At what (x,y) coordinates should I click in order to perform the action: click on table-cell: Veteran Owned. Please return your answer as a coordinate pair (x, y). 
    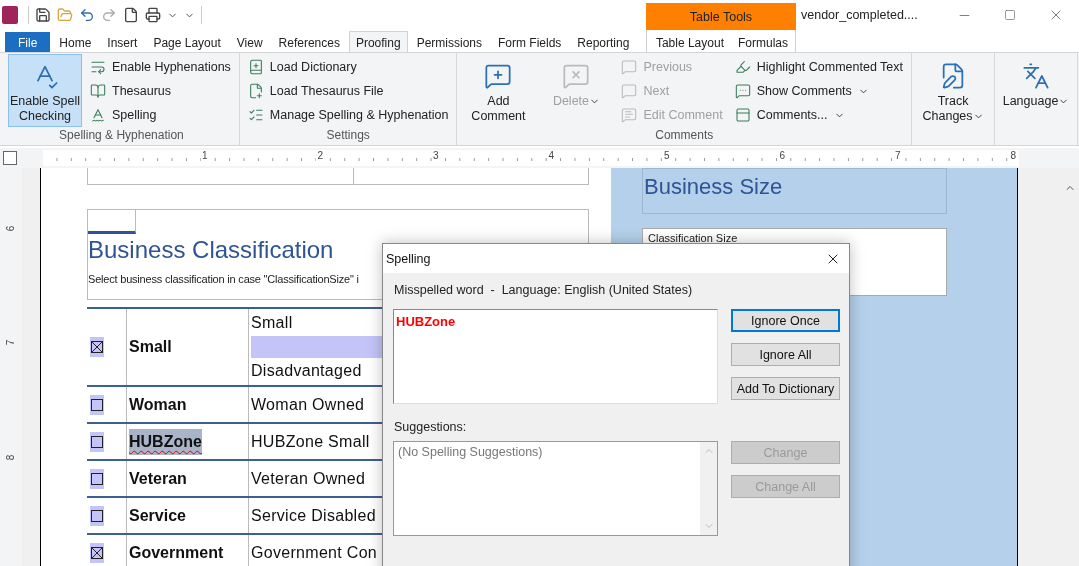
    Looking at the image, I should click on (308, 478).